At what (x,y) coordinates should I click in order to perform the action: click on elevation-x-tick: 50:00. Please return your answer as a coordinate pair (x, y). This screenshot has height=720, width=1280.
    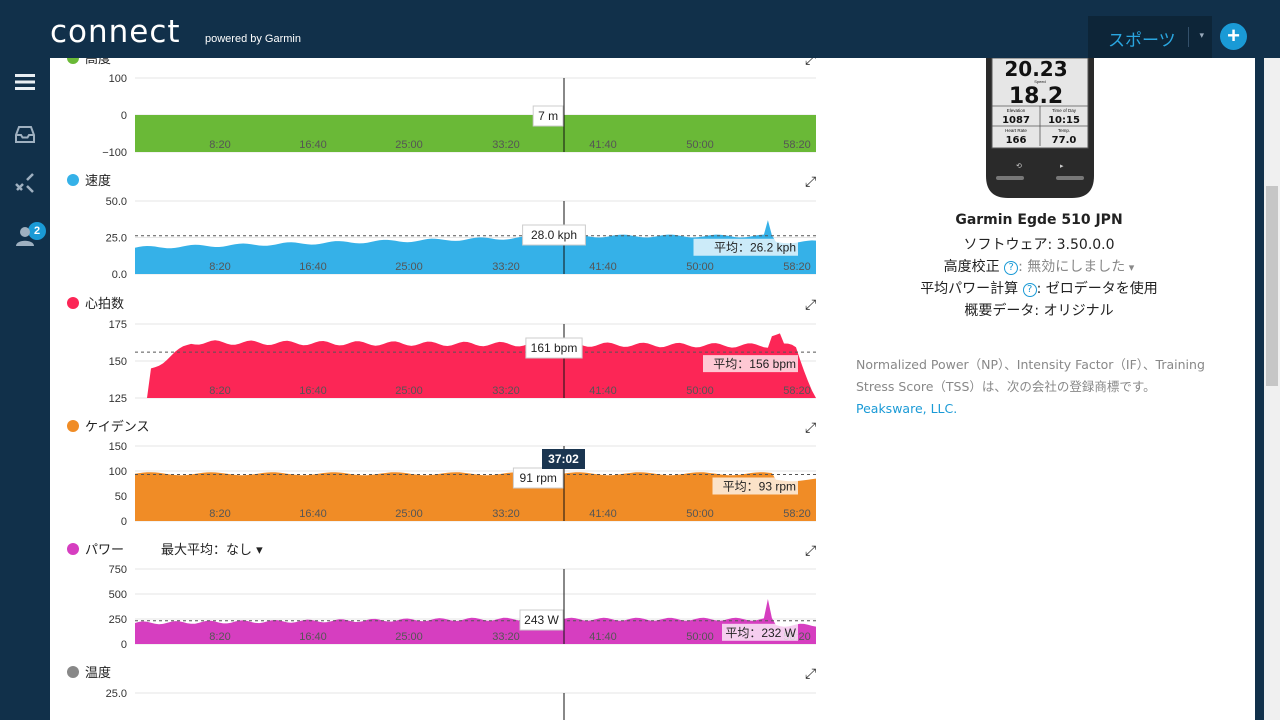
    Looking at the image, I should click on (700, 145).